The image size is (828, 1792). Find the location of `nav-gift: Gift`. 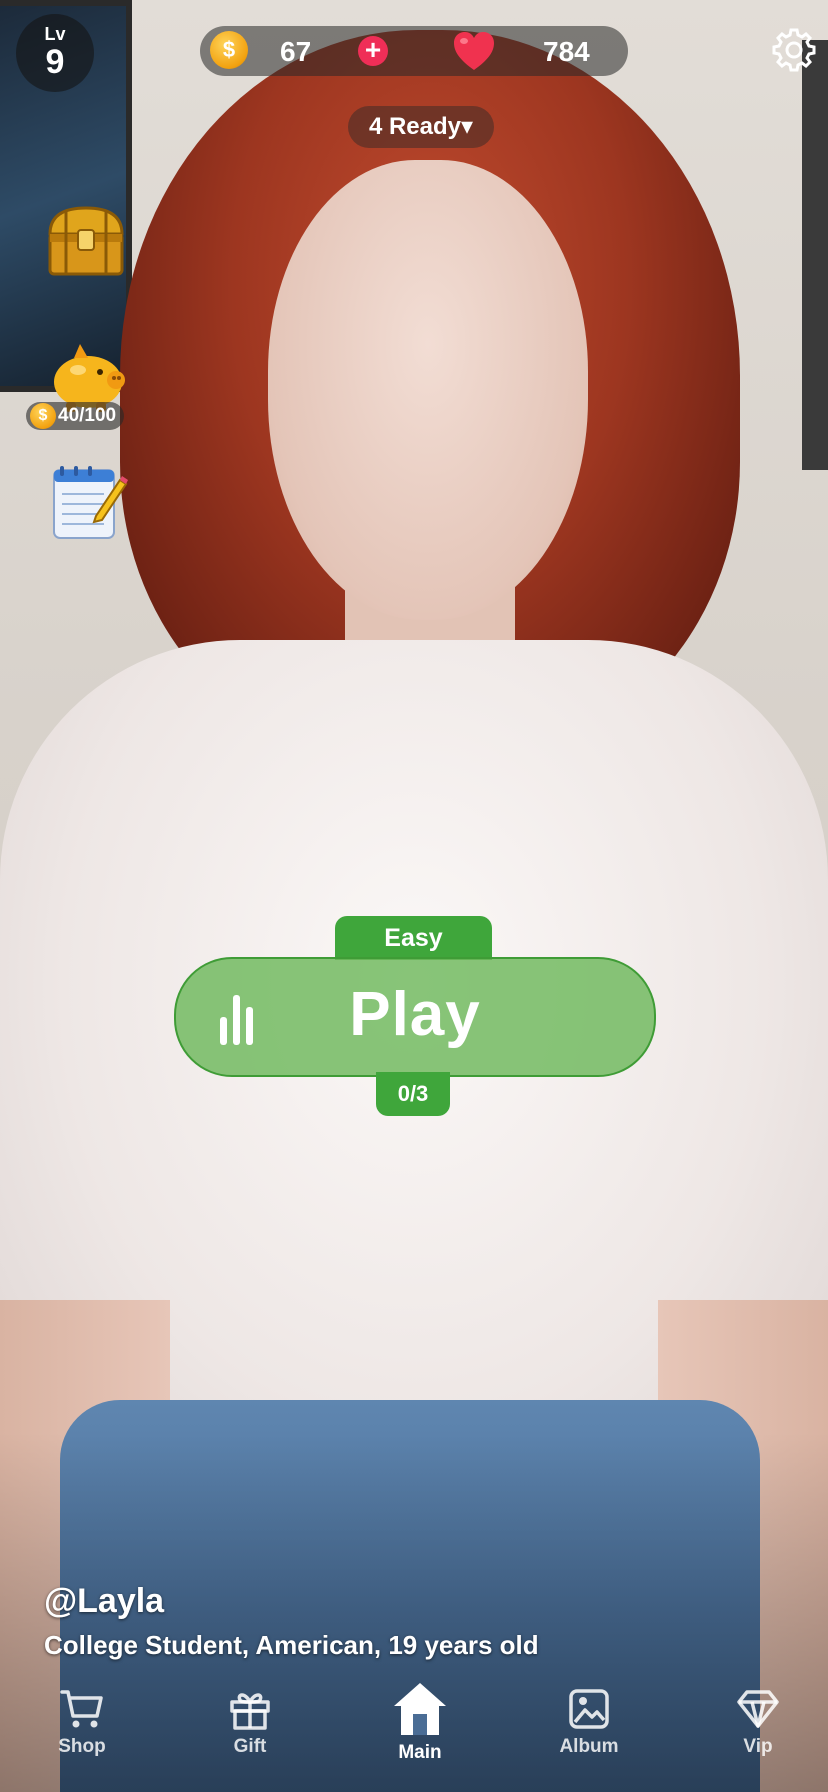

nav-gift: Gift is located at coordinates (250, 1719).